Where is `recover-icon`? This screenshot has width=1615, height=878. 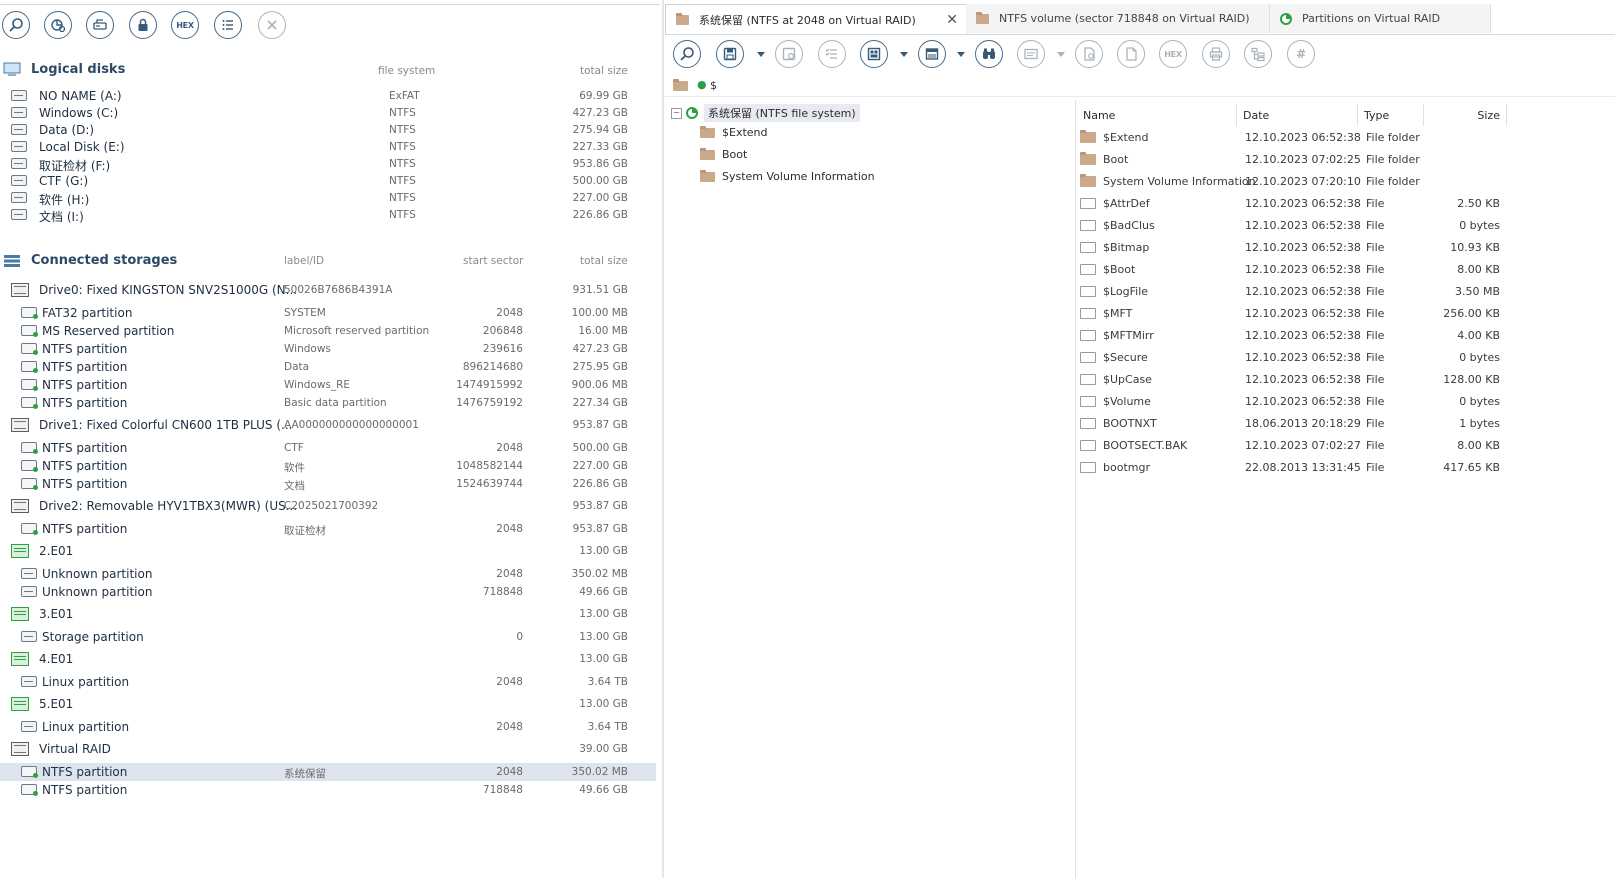 recover-icon is located at coordinates (789, 54).